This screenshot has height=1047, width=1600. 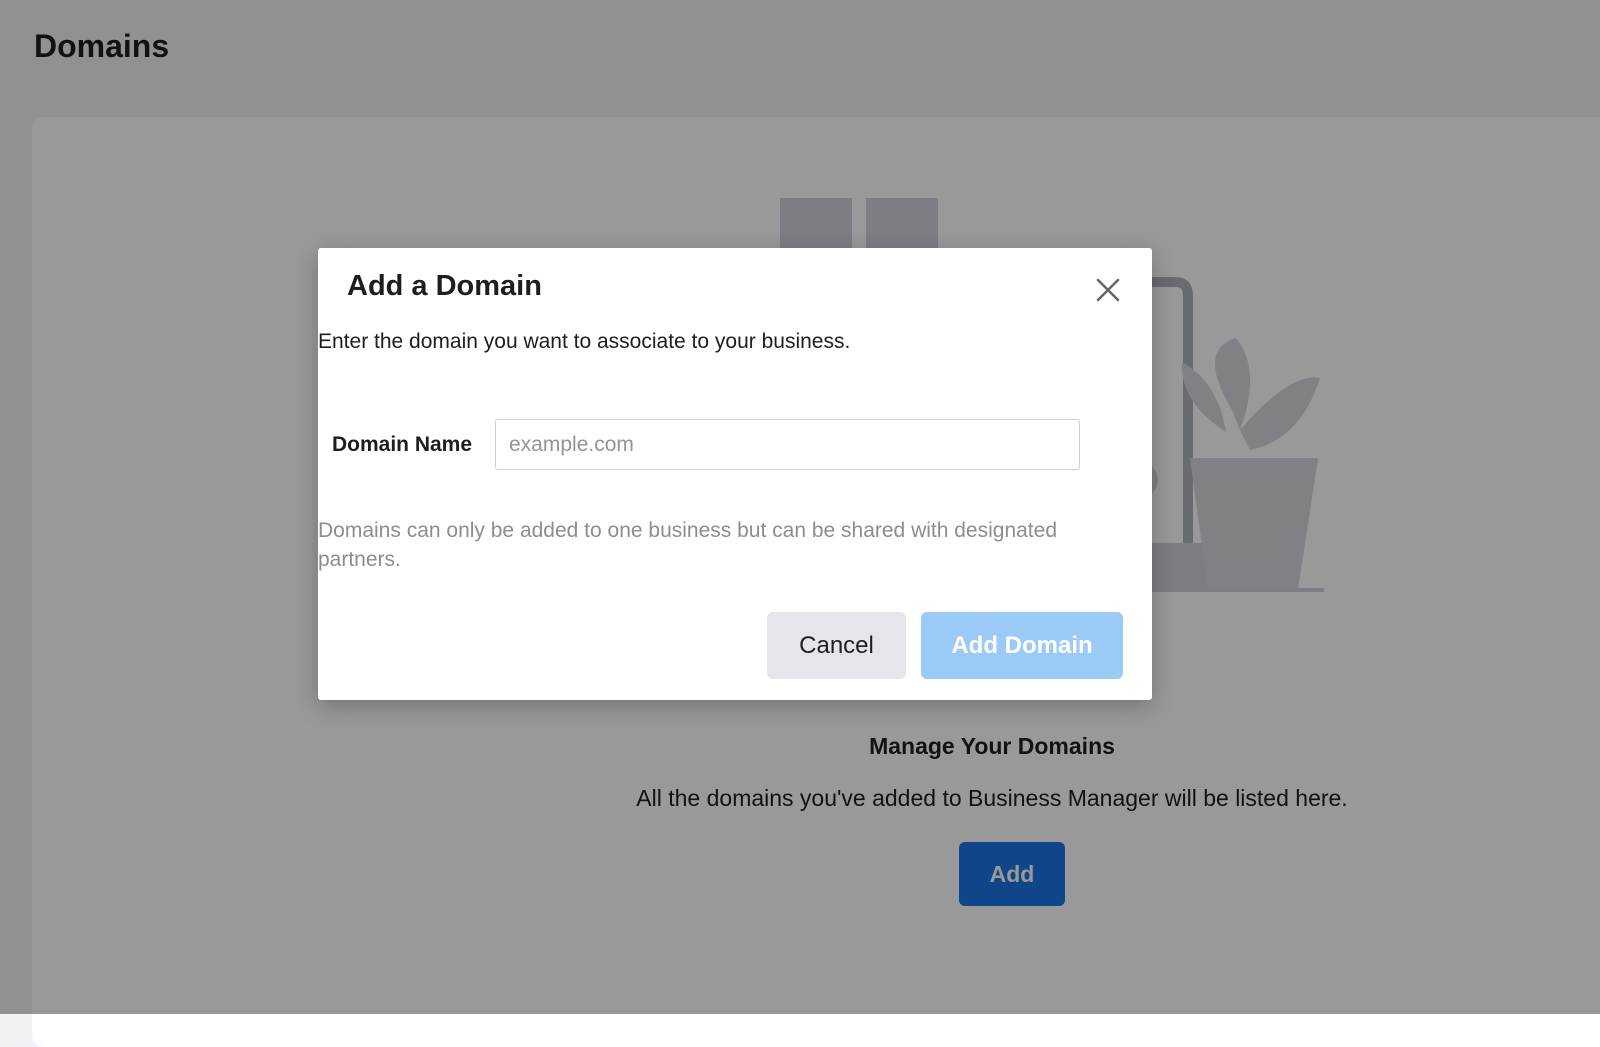 What do you see at coordinates (787, 444) in the screenshot?
I see `domain-name-input` at bounding box center [787, 444].